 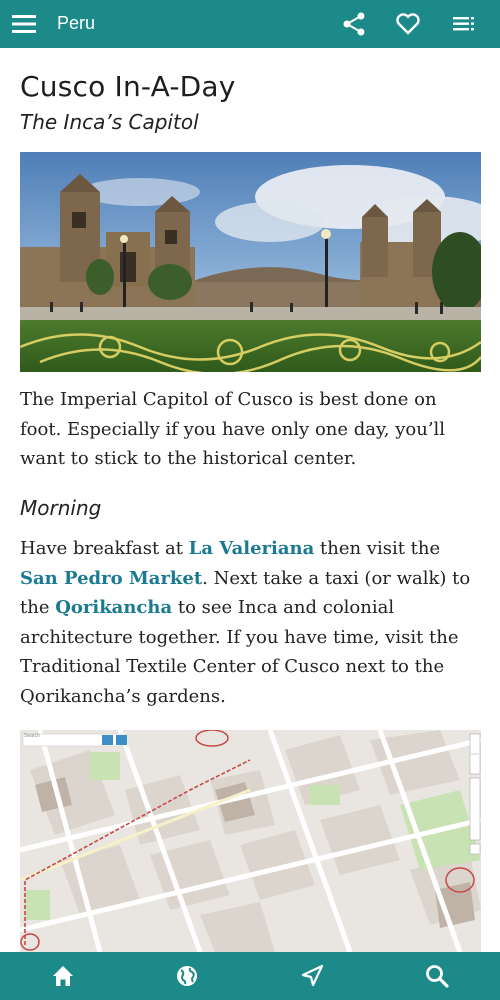 I want to click on link-san-pedro-market: San Pedro Market, so click(x=111, y=578).